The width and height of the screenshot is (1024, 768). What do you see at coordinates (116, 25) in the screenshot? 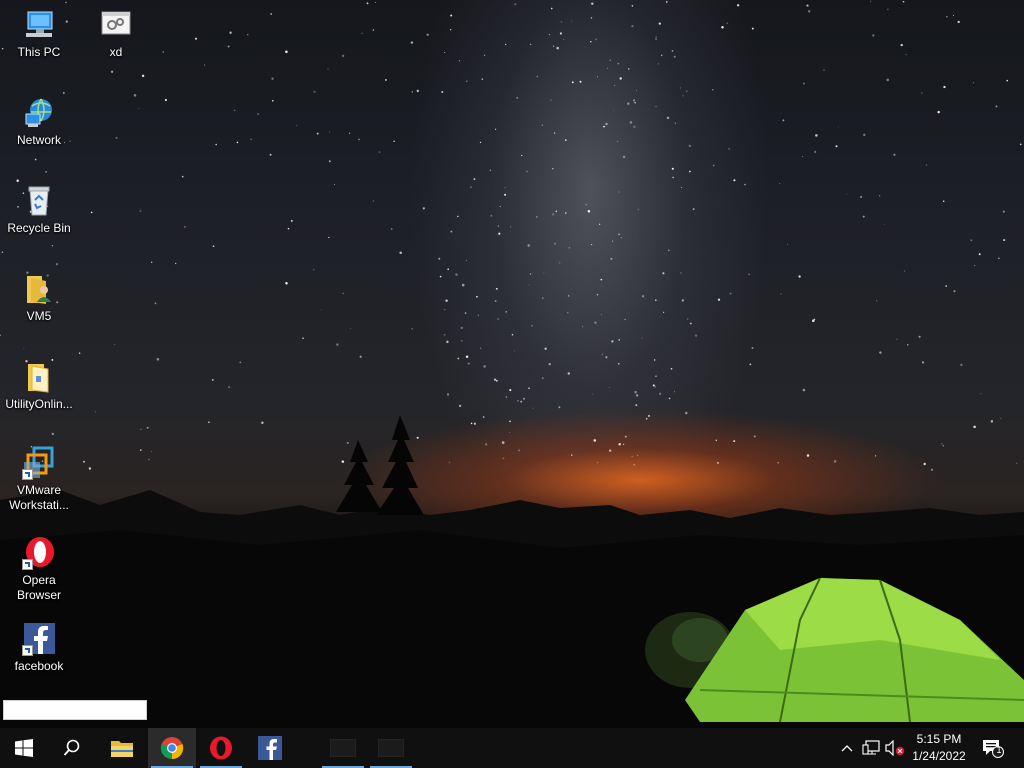
I see `settings-file-icon` at bounding box center [116, 25].